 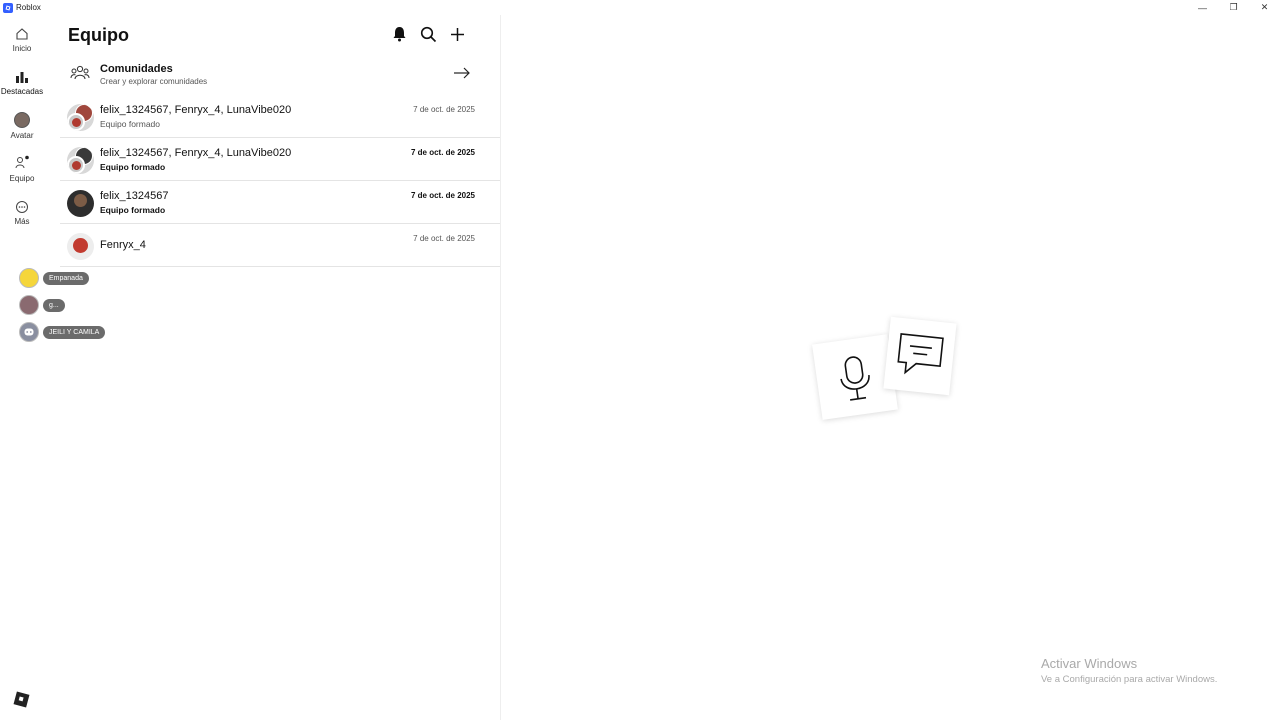 What do you see at coordinates (280, 245) in the screenshot?
I see `conversation-item: Fenryx_4 7 de oct. de 2025` at bounding box center [280, 245].